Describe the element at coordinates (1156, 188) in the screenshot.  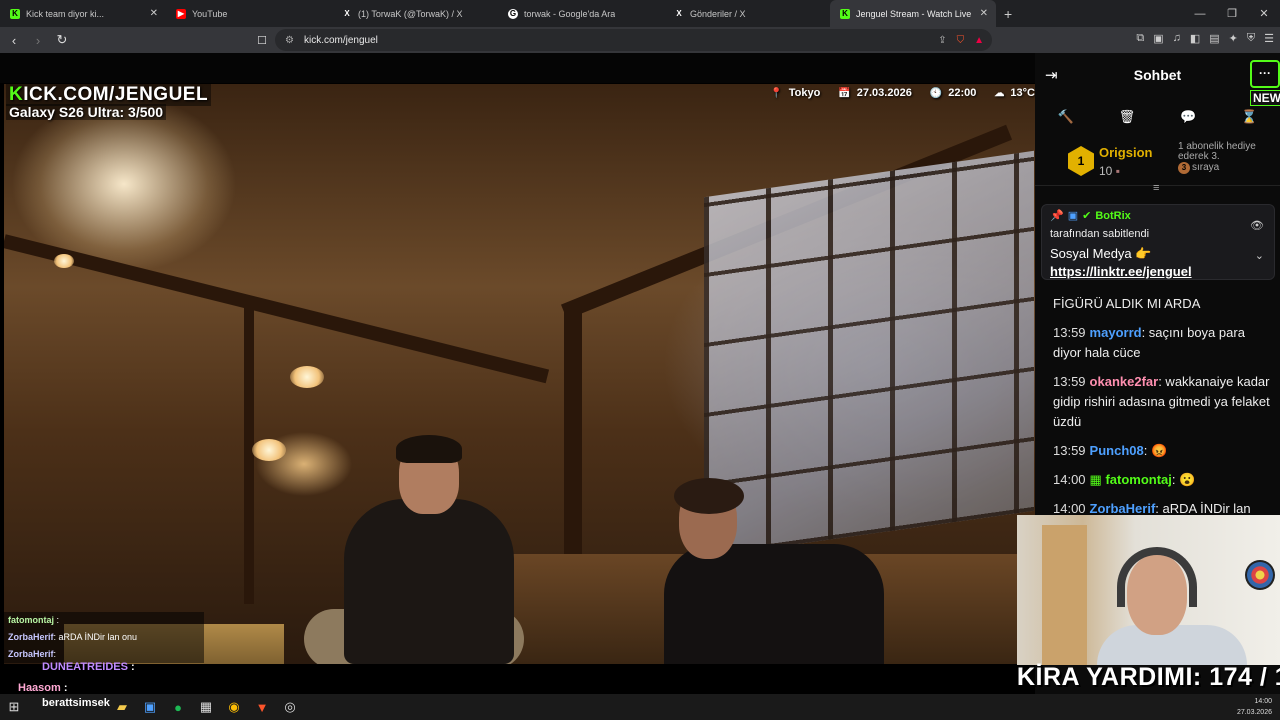
I see `filter-icon: ≡` at that location.